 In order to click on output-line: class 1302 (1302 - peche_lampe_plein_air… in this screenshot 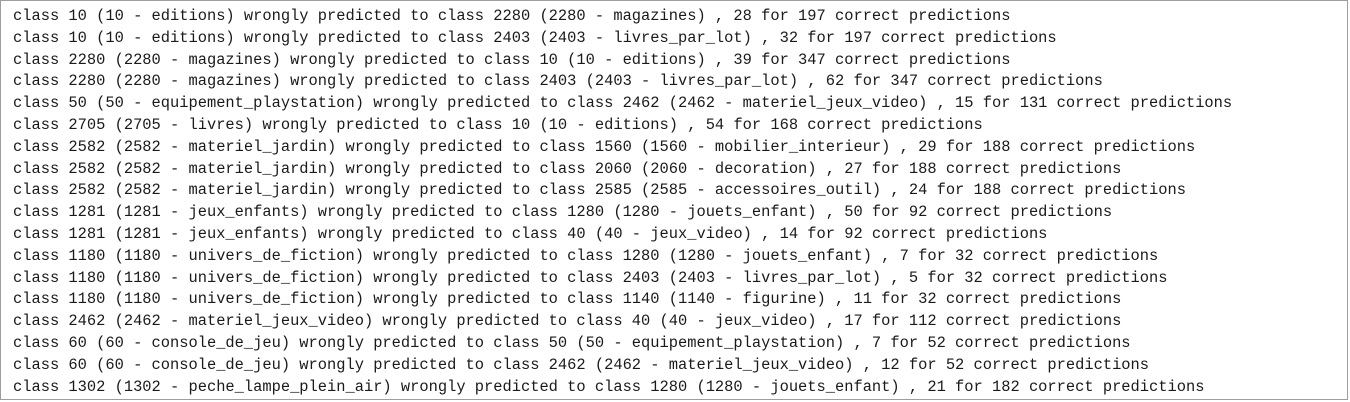, I will do `click(609, 386)`.